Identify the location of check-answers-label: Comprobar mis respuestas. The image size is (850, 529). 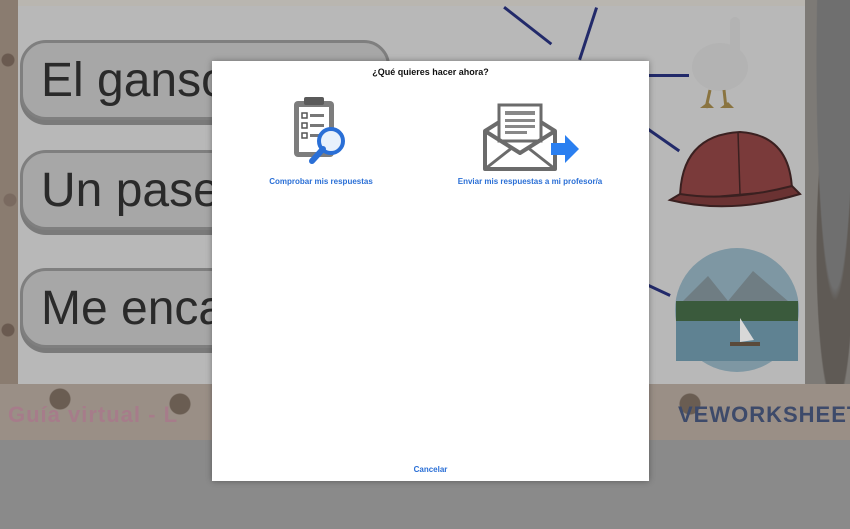
(321, 181).